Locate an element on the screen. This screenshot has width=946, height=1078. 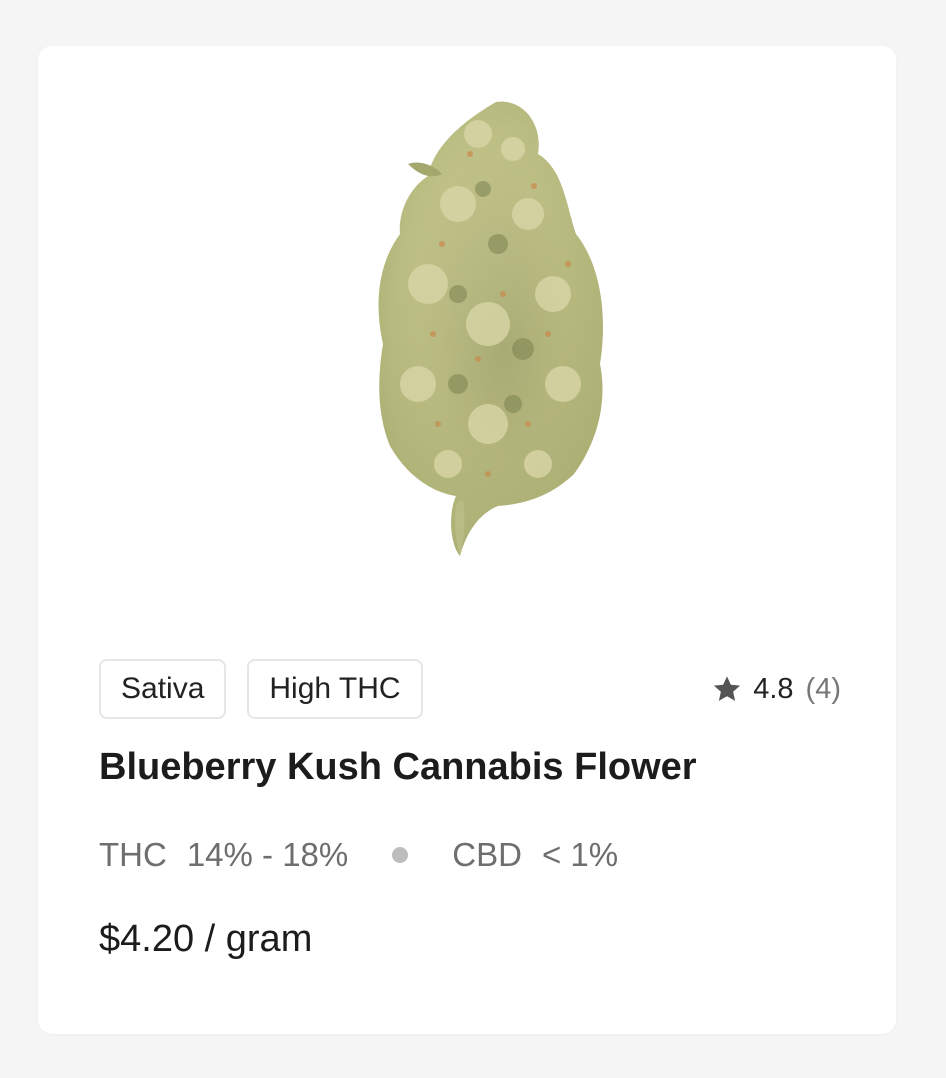
rating: 4.8 (4) is located at coordinates (776, 689).